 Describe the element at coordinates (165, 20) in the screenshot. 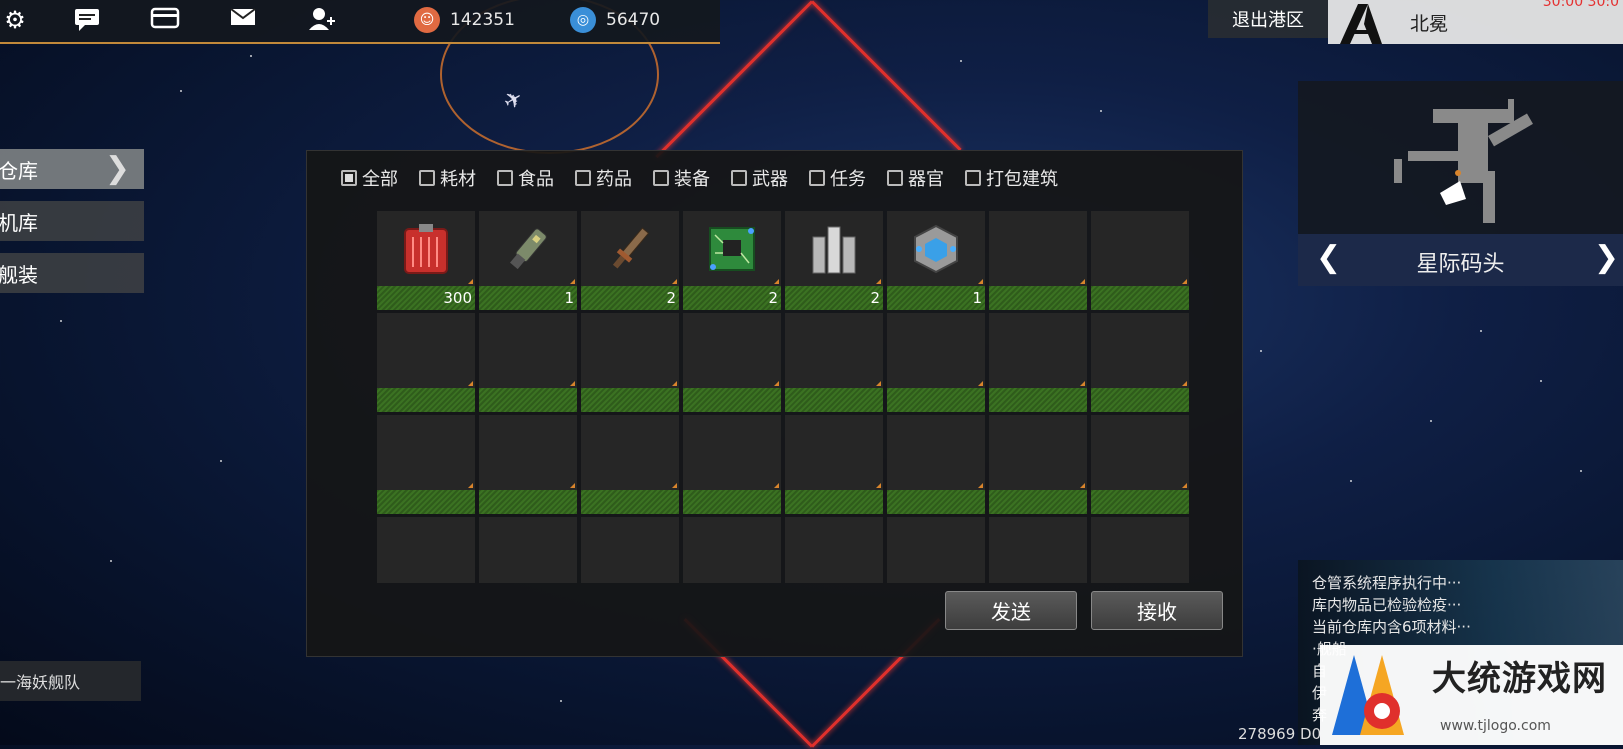

I see `card-icon` at that location.